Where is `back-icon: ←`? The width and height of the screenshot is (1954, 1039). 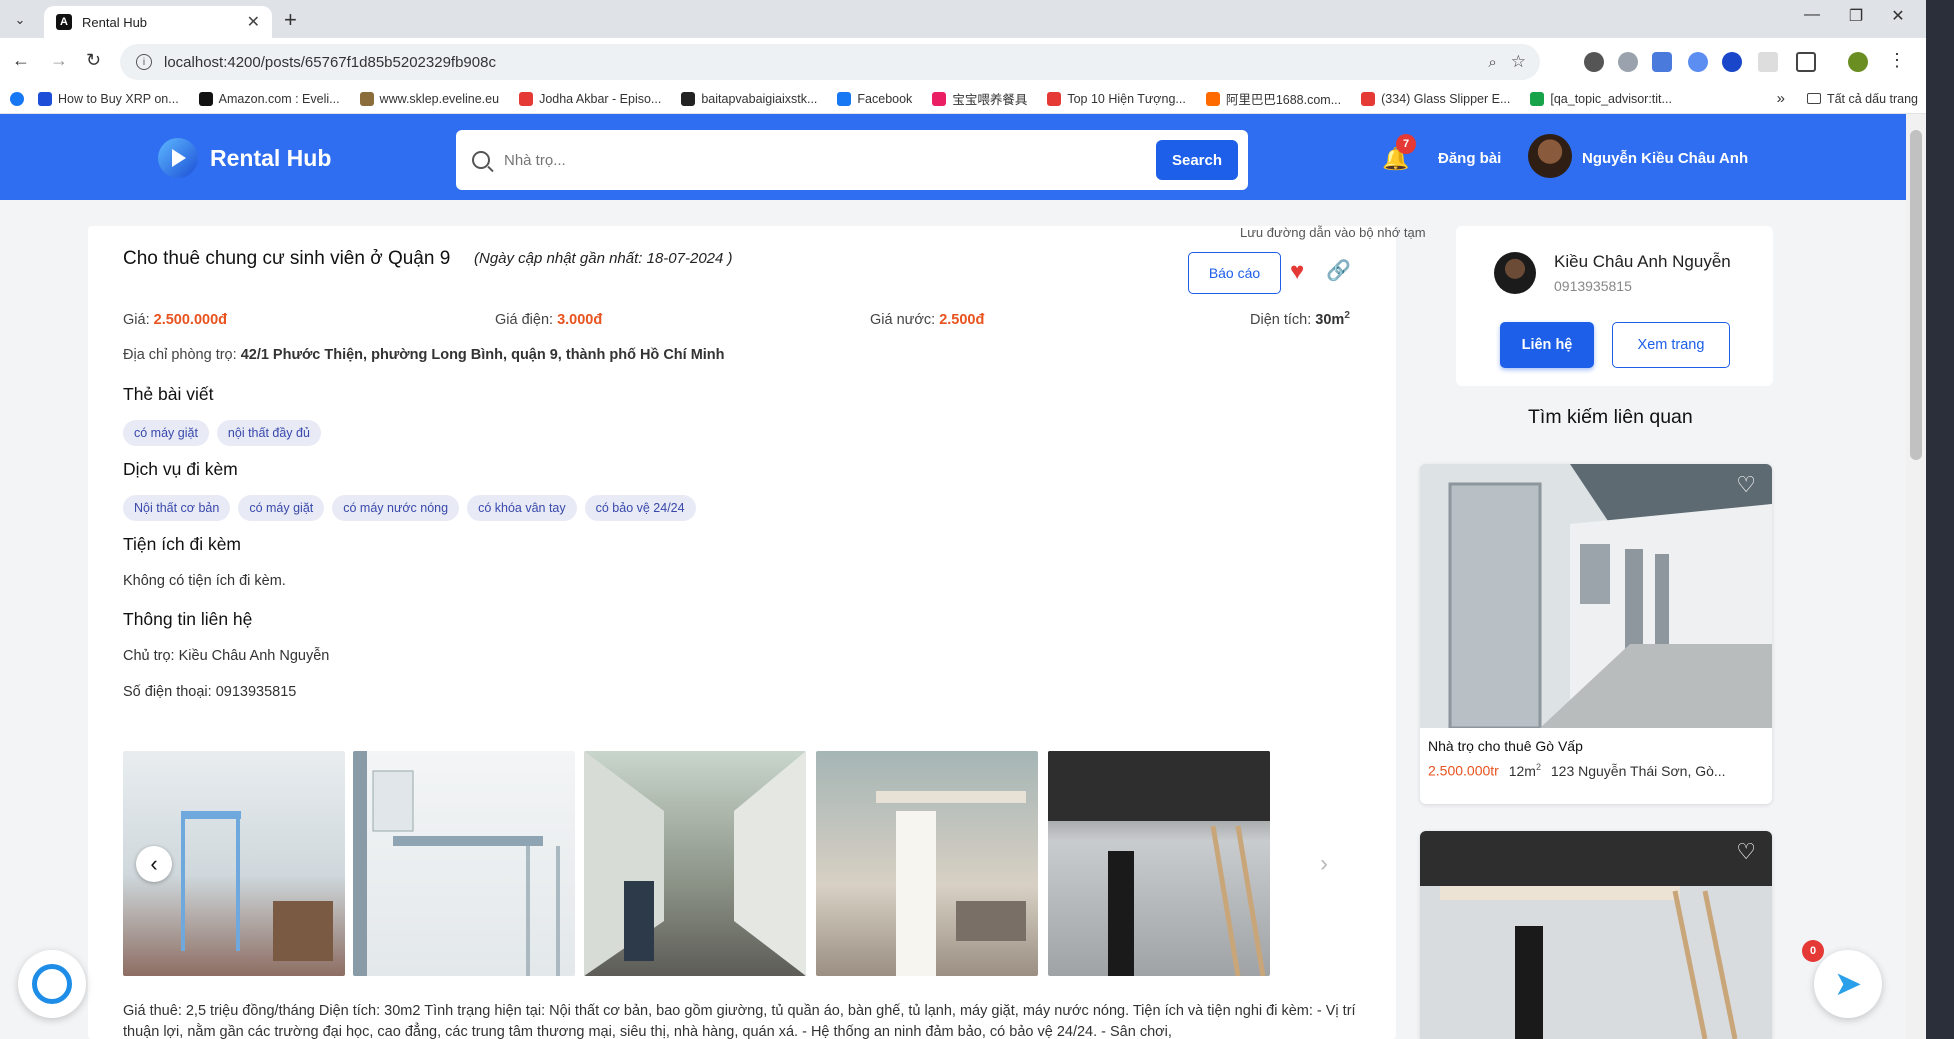 back-icon: ← is located at coordinates (21, 60).